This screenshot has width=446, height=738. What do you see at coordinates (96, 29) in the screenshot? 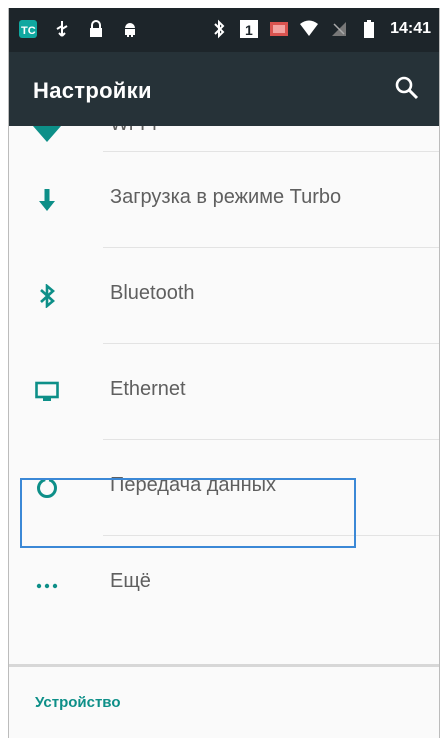
I see `lock-icon` at bounding box center [96, 29].